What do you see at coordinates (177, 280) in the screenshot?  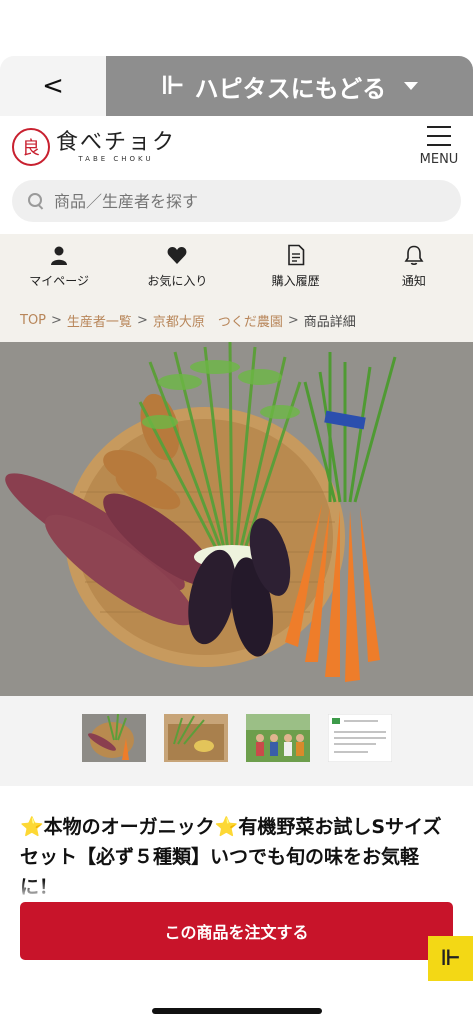 I see `nav-item-label: お気に入り` at bounding box center [177, 280].